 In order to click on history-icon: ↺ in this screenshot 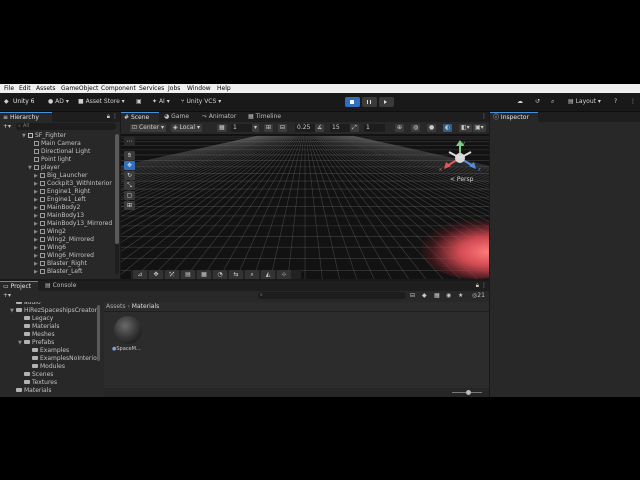, I will do `click(537, 101)`.